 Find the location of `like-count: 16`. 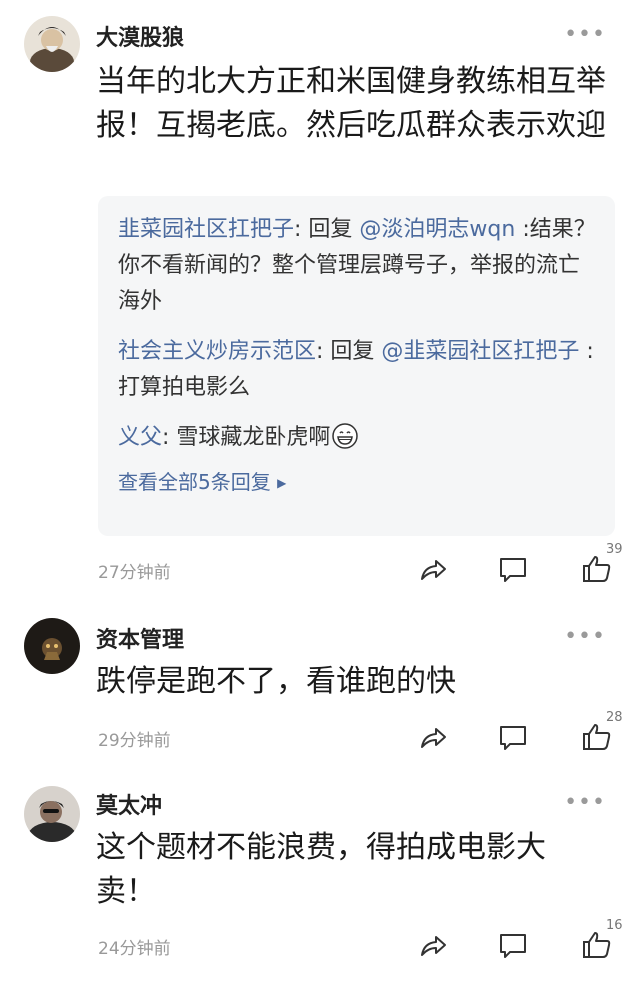

like-count: 16 is located at coordinates (614, 925).